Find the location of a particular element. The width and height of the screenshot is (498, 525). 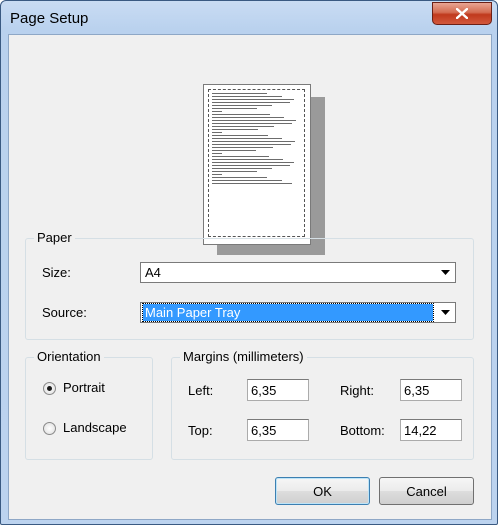

bottom-margin-input: 14,22 is located at coordinates (431, 430).